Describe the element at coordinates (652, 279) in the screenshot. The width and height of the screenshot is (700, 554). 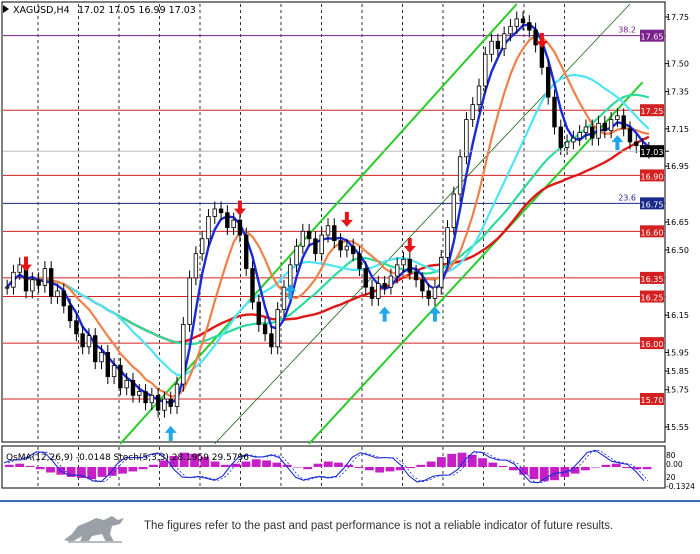
I see `level-tag-label: 16.35` at that location.